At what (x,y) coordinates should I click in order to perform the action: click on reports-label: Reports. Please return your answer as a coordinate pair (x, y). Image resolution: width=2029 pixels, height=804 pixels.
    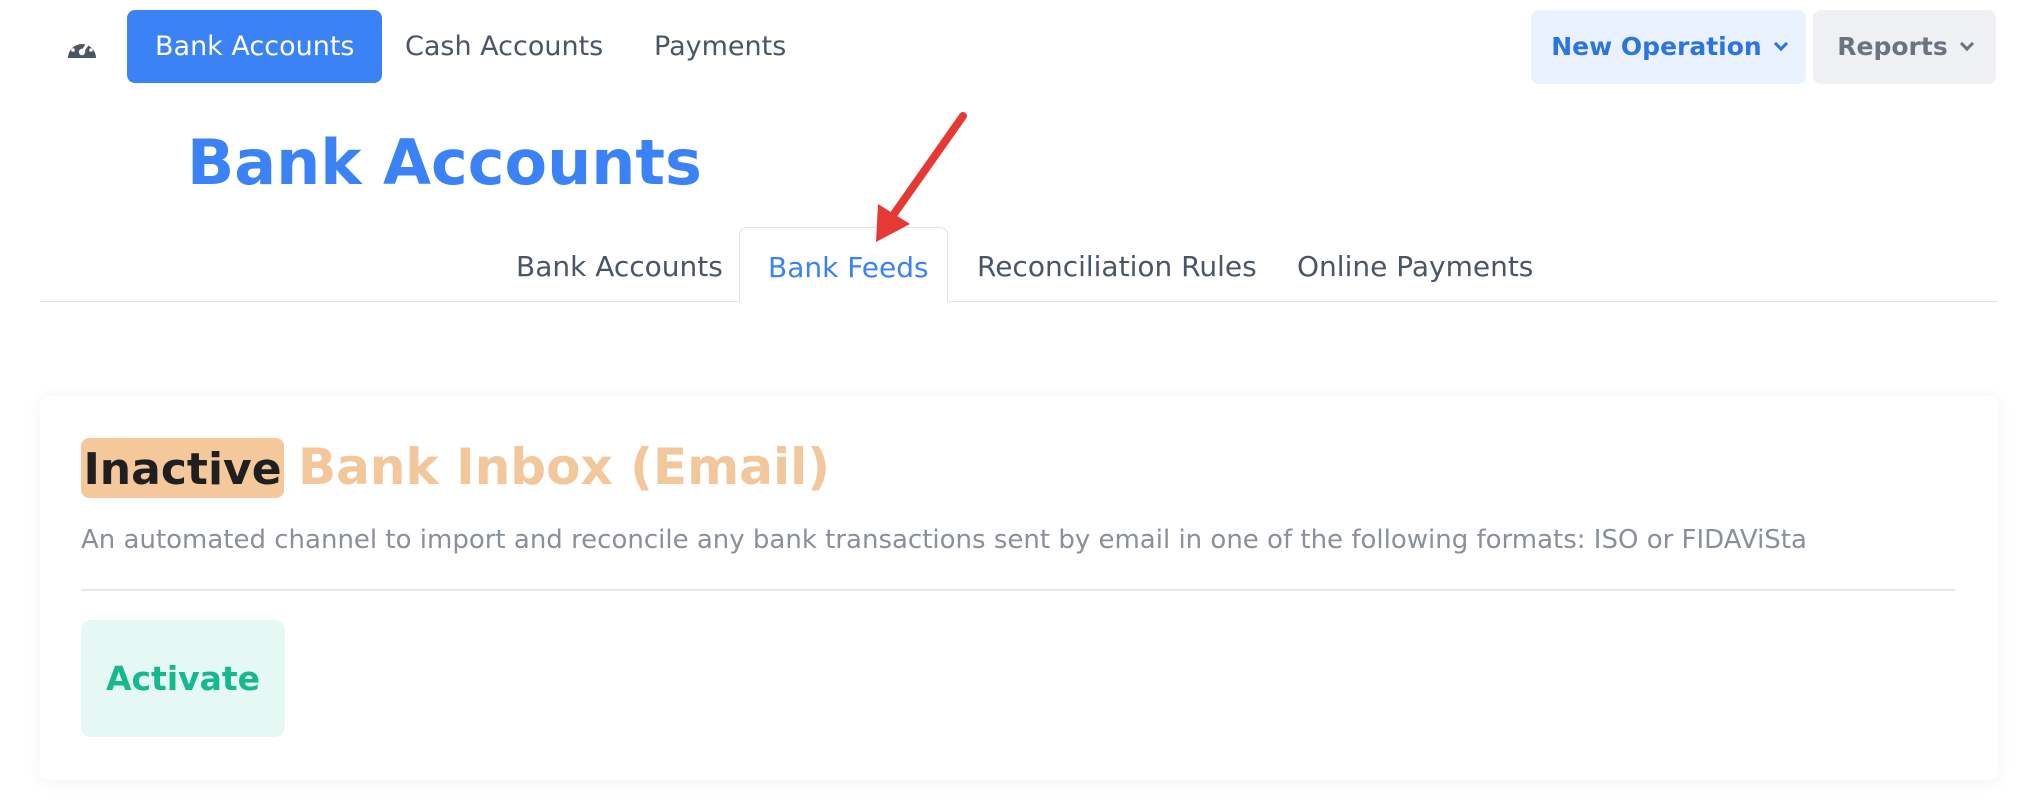
    Looking at the image, I should click on (1892, 46).